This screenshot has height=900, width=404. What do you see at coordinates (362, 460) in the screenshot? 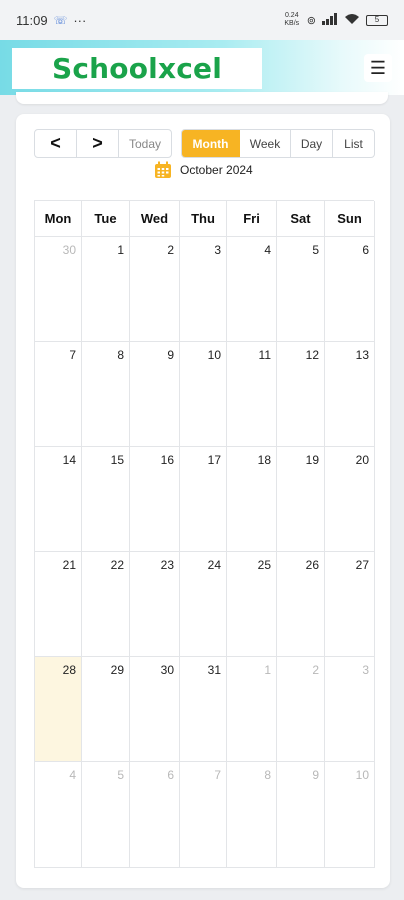
I see `day-number: 20` at bounding box center [362, 460].